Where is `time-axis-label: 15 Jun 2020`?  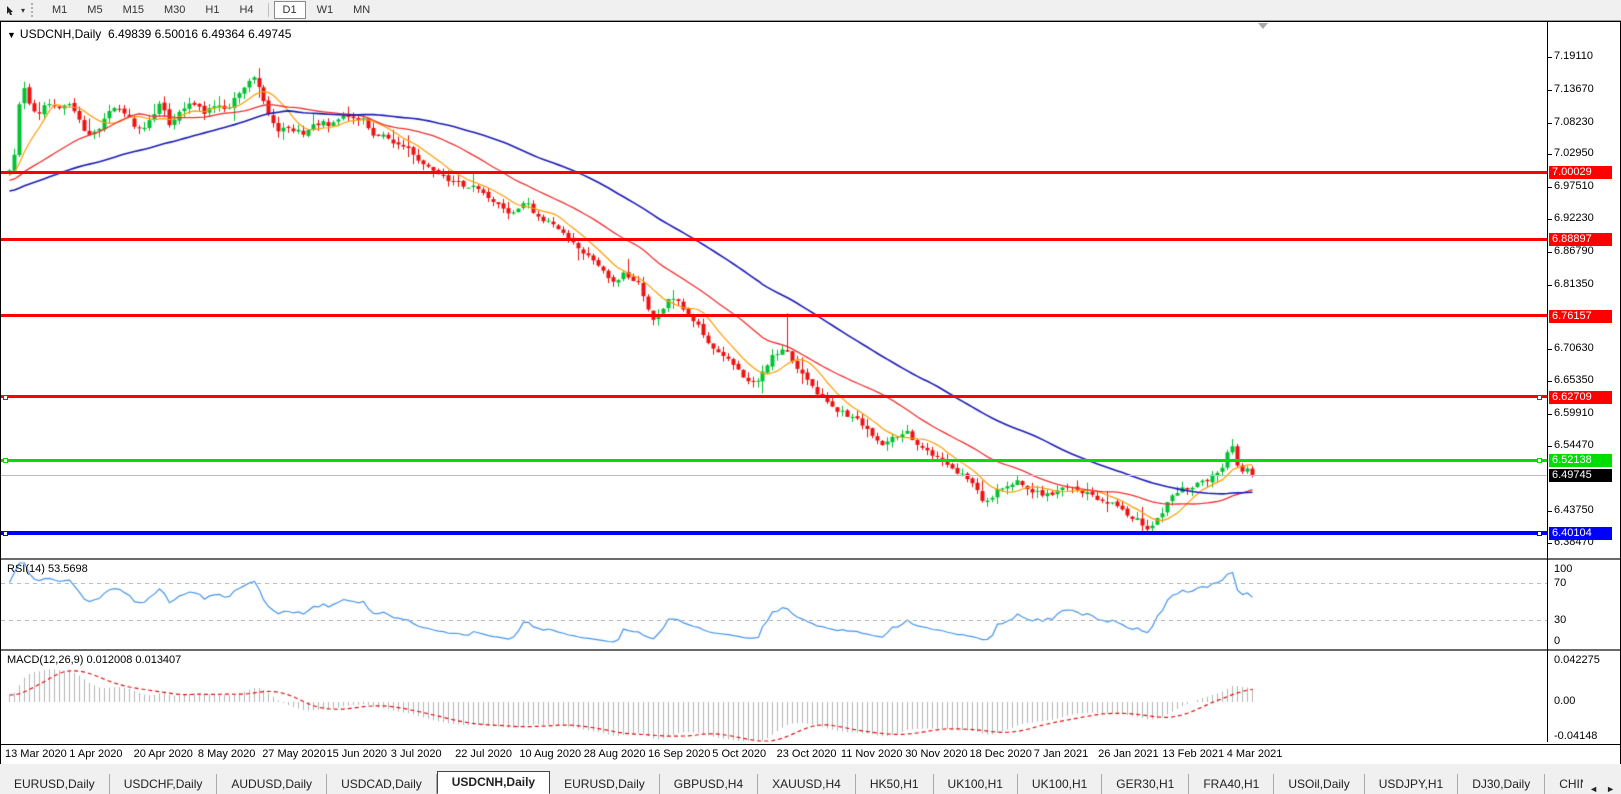 time-axis-label: 15 Jun 2020 is located at coordinates (357, 754).